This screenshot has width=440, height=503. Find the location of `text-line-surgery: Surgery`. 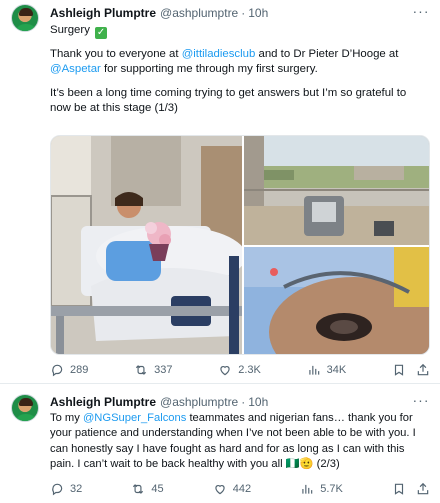

text-line-surgery: Surgery is located at coordinates (70, 30).